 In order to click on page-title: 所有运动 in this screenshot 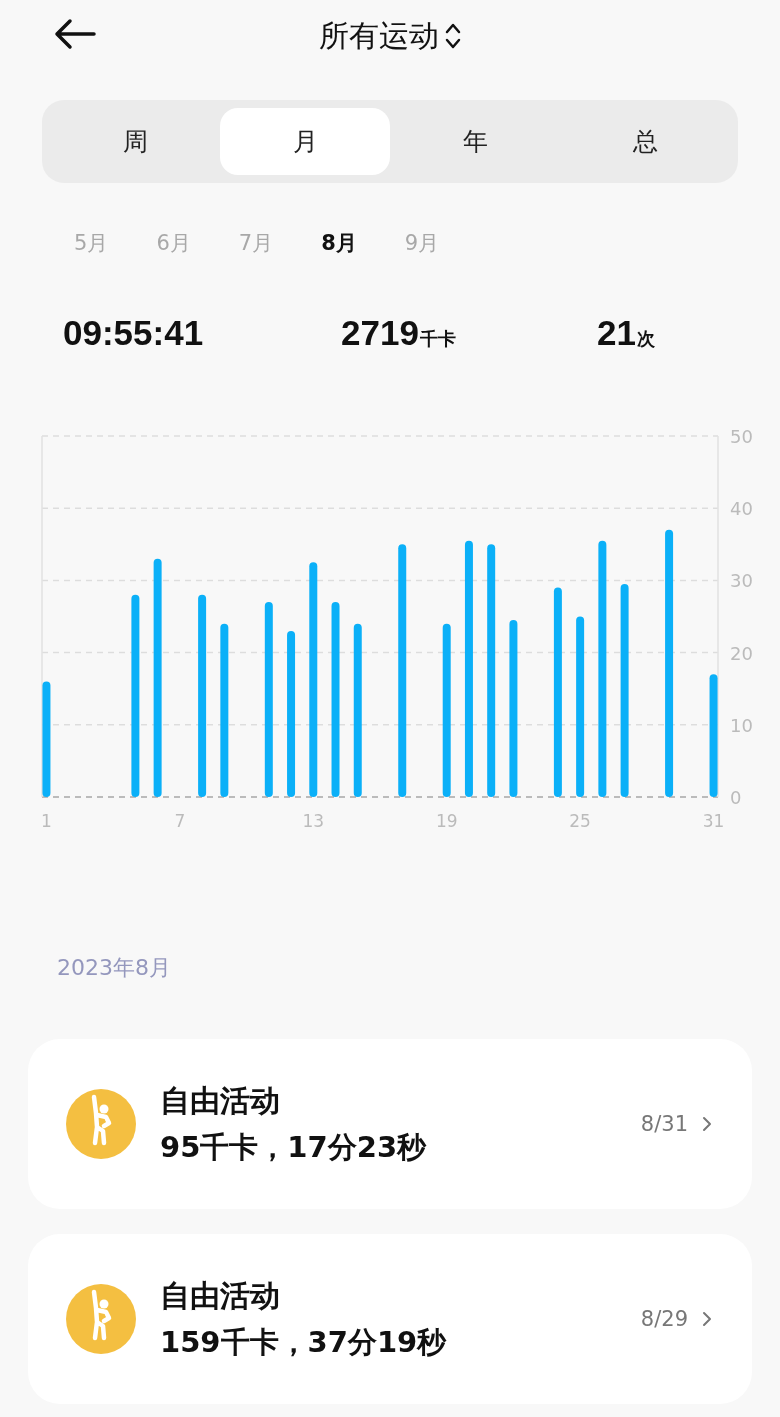, I will do `click(379, 35)`.